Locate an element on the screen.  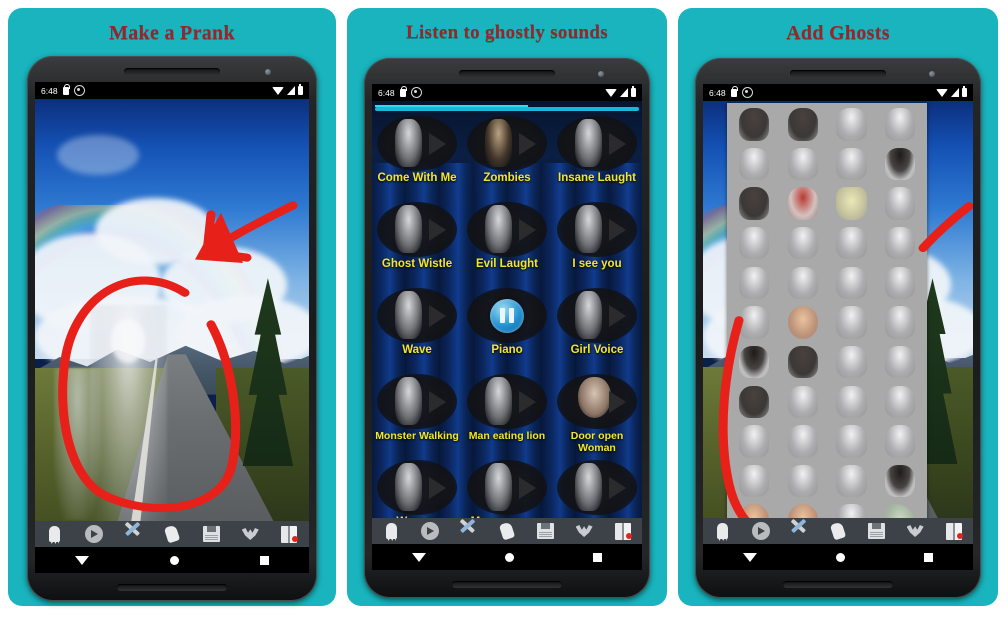
sound-cell: Evil Laught is located at coordinates (507, 243).